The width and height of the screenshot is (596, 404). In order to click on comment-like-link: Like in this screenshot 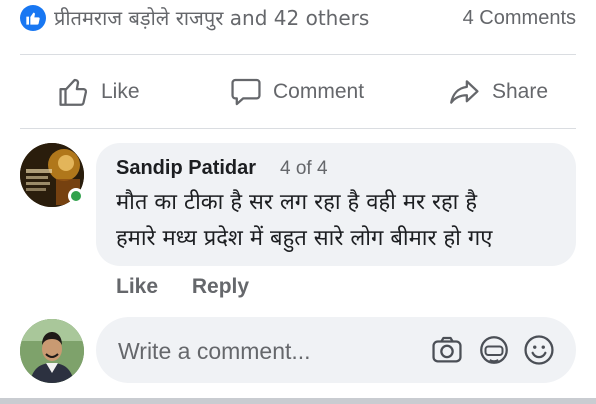, I will do `click(137, 286)`.